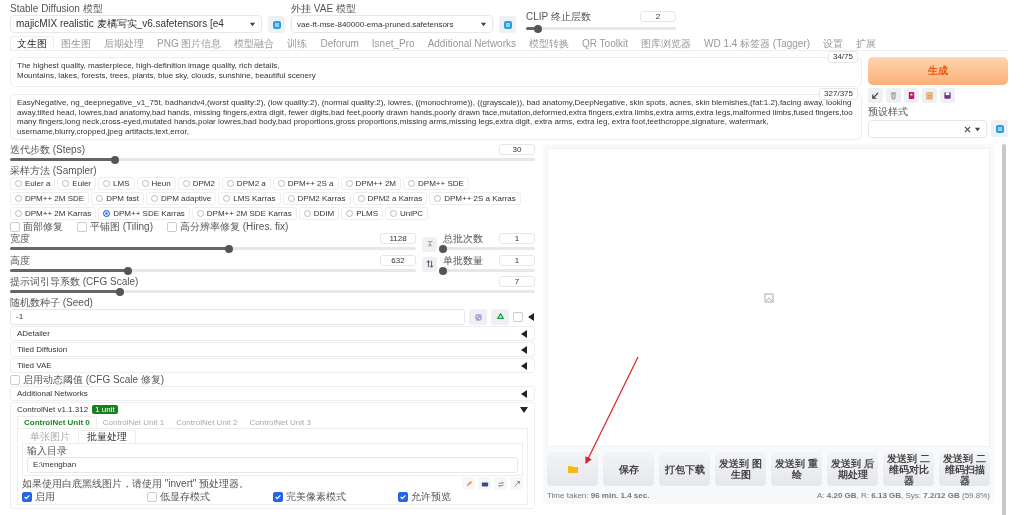  Describe the element at coordinates (116, 183) in the screenshot. I see `radio-option: LMS` at that location.